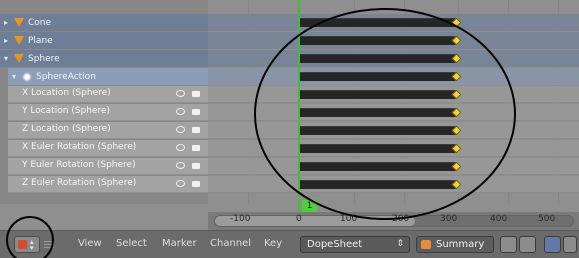  I want to click on filter-icon, so click(552, 244).